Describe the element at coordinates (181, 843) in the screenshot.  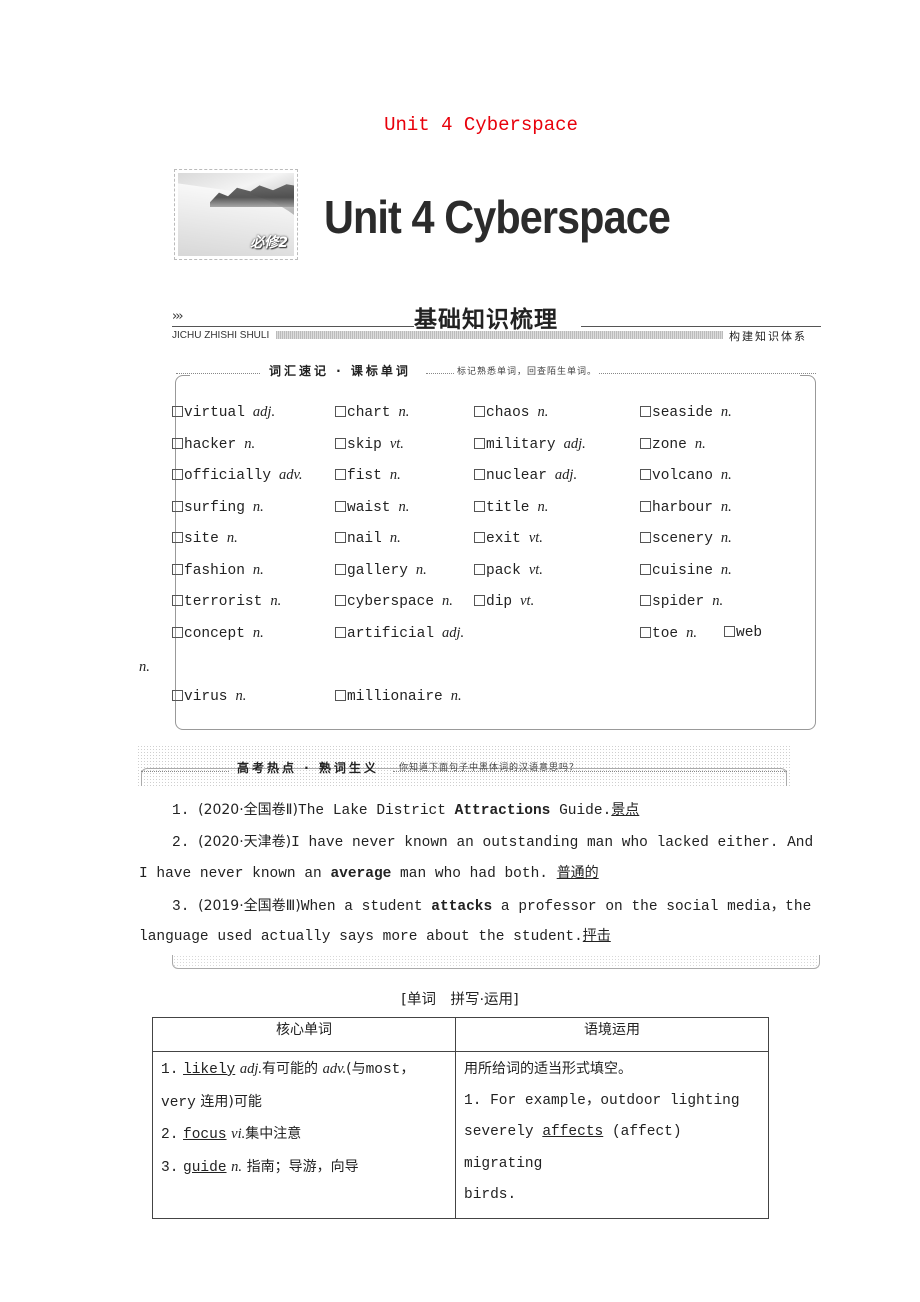
I see `item-number: 2.` at that location.